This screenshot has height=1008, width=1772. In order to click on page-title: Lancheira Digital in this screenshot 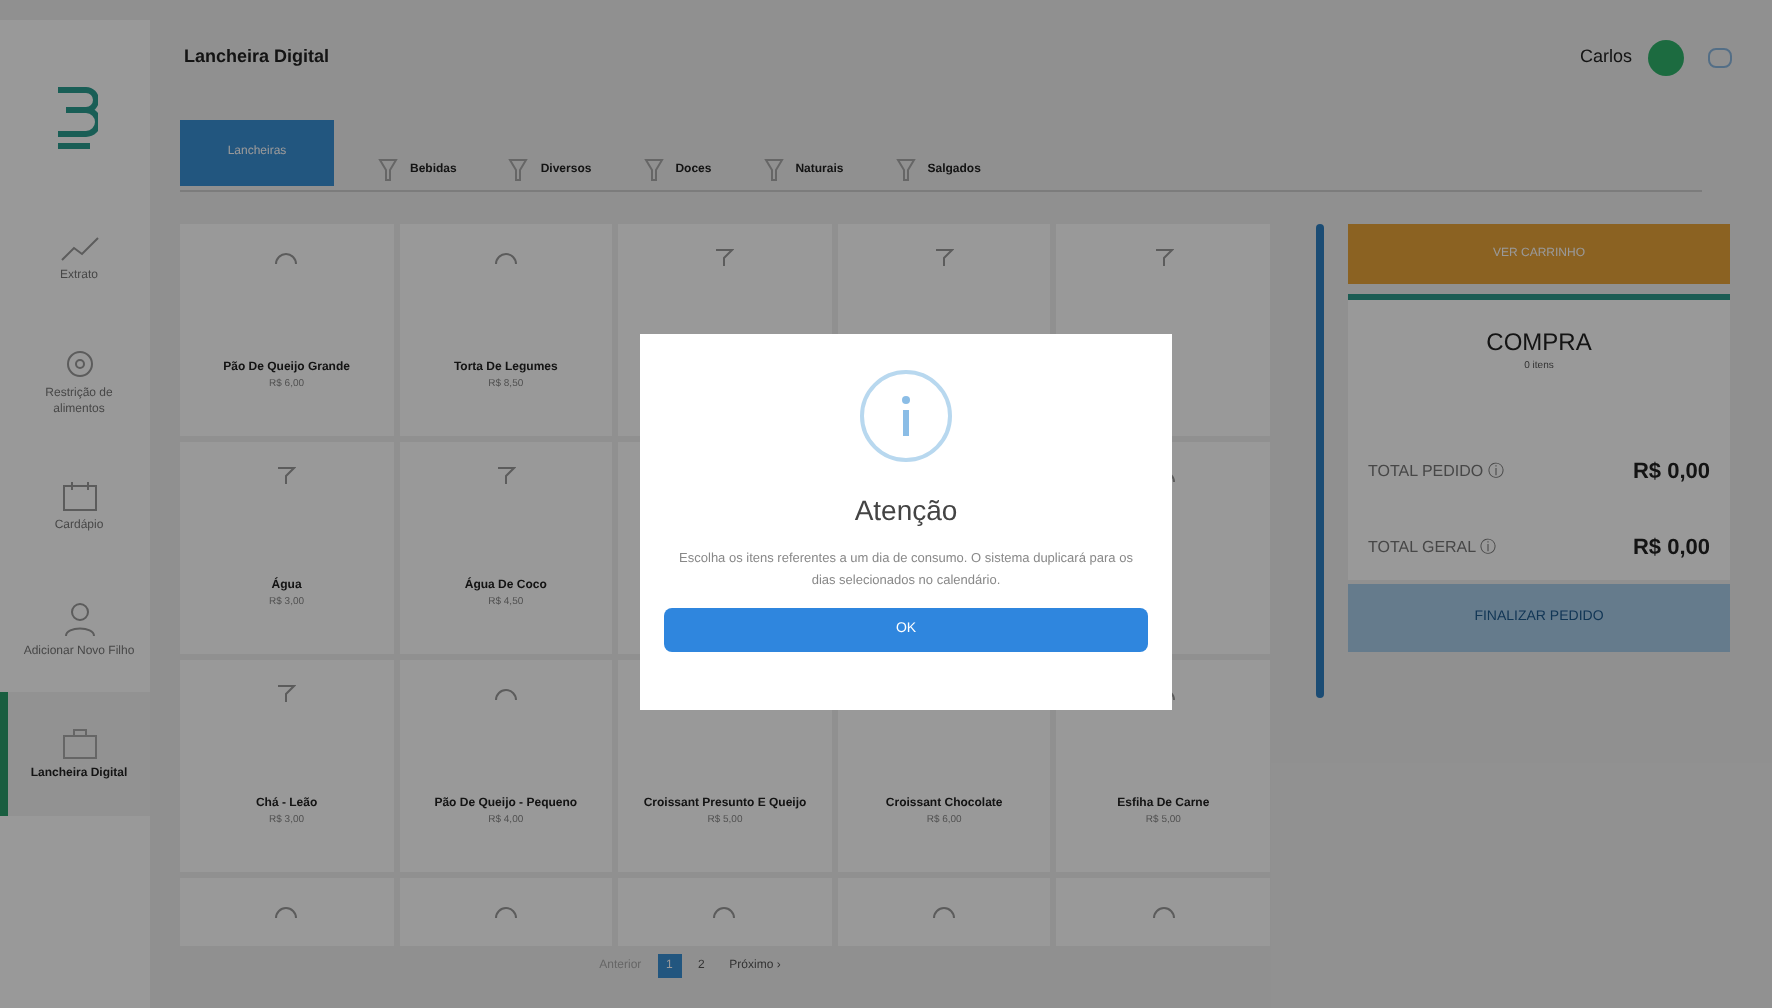, I will do `click(257, 57)`.